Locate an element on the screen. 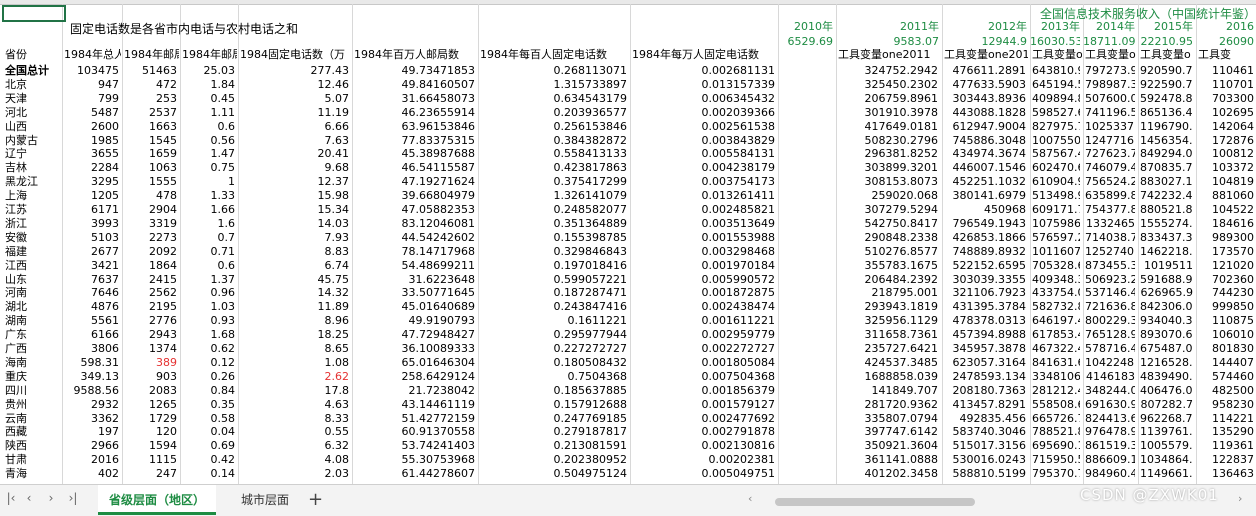 This screenshot has width=1256, height=516. data-cell: 0.003513649 is located at coordinates (703, 224).